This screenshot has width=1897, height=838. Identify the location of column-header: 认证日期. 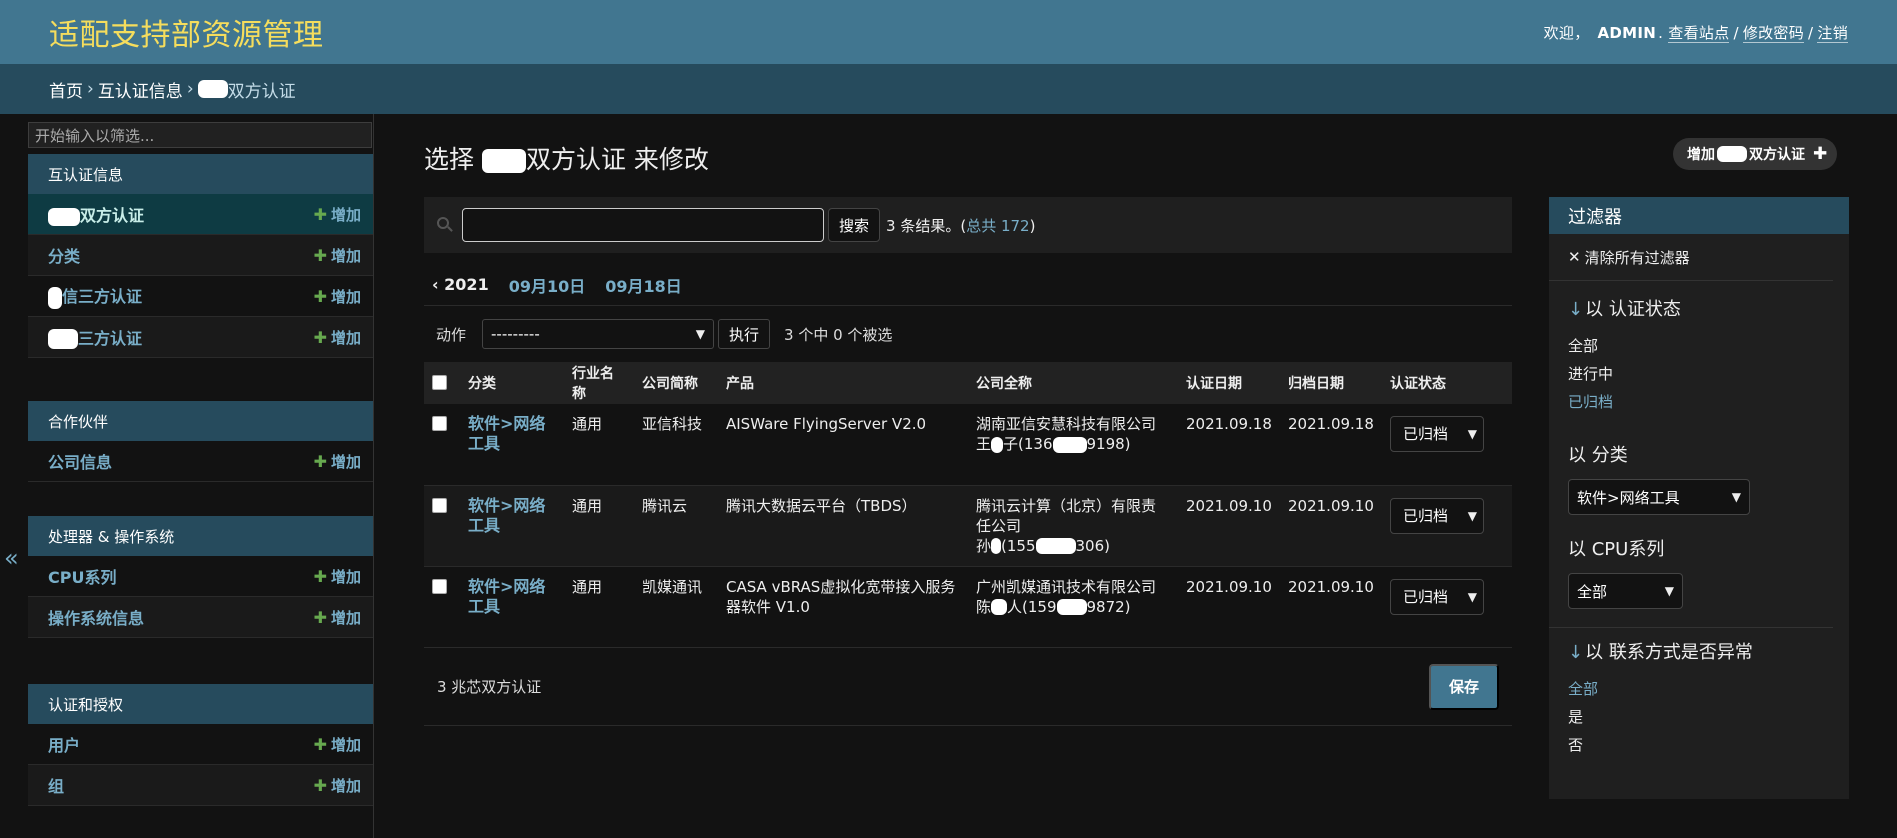
(1229, 383).